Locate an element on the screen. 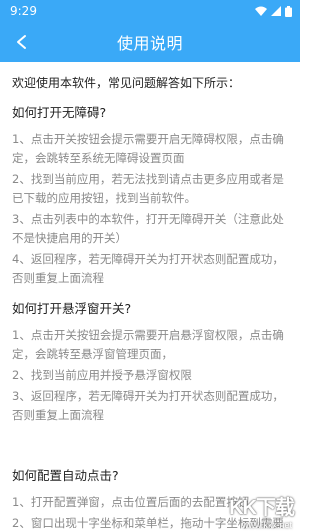 The height and width of the screenshot is (532, 320). status-icons is located at coordinates (273, 11).